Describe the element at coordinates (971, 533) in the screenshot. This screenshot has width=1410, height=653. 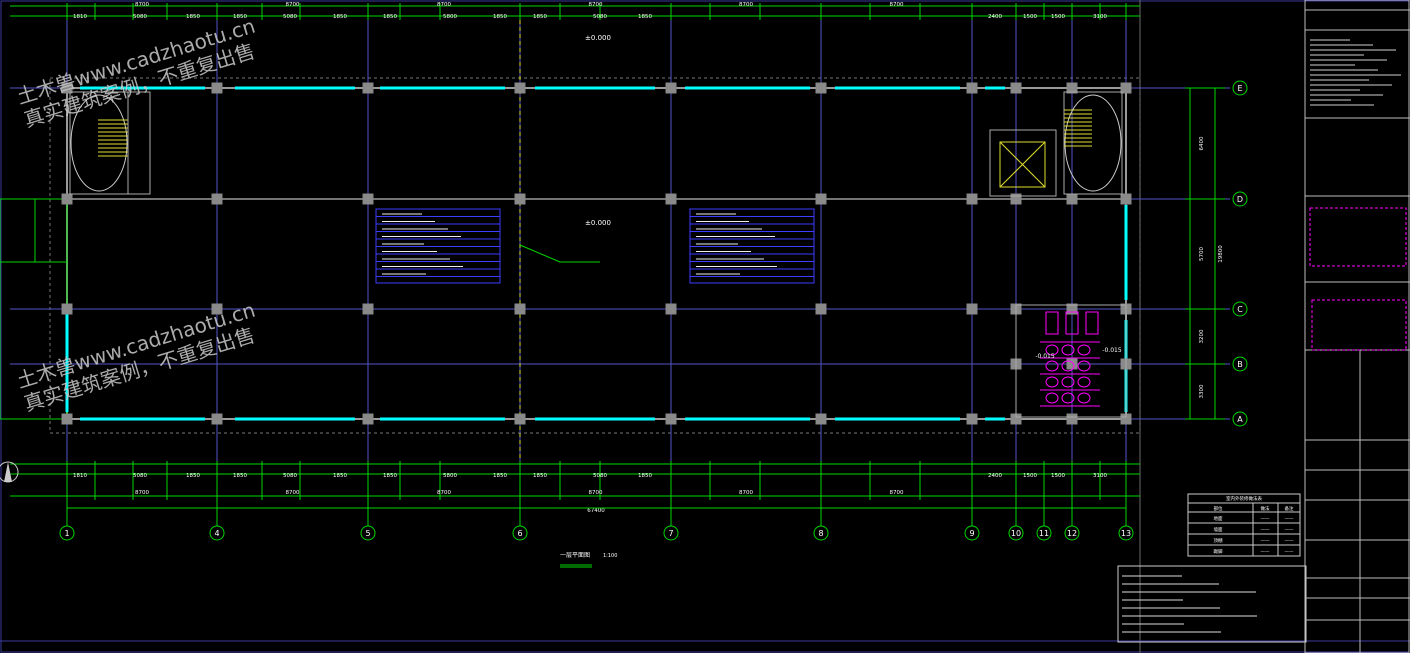
I see `axis-label: 9` at that location.